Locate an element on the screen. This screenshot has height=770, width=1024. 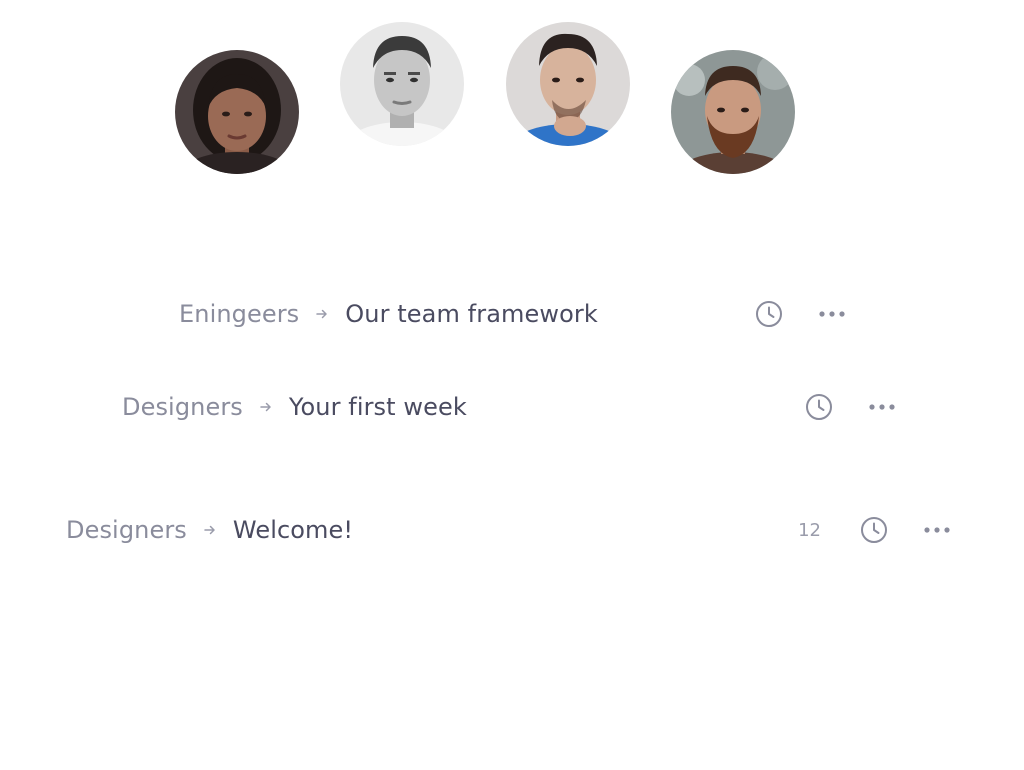
doc-row: Designers Your first week is located at coordinates (509, 407).